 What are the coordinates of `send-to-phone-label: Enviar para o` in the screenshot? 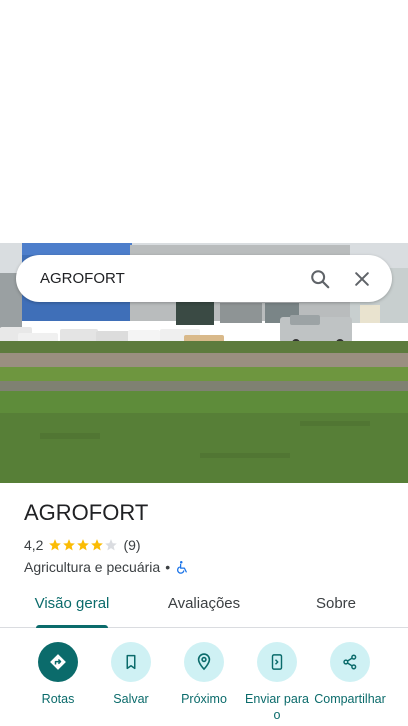 It's located at (277, 707).